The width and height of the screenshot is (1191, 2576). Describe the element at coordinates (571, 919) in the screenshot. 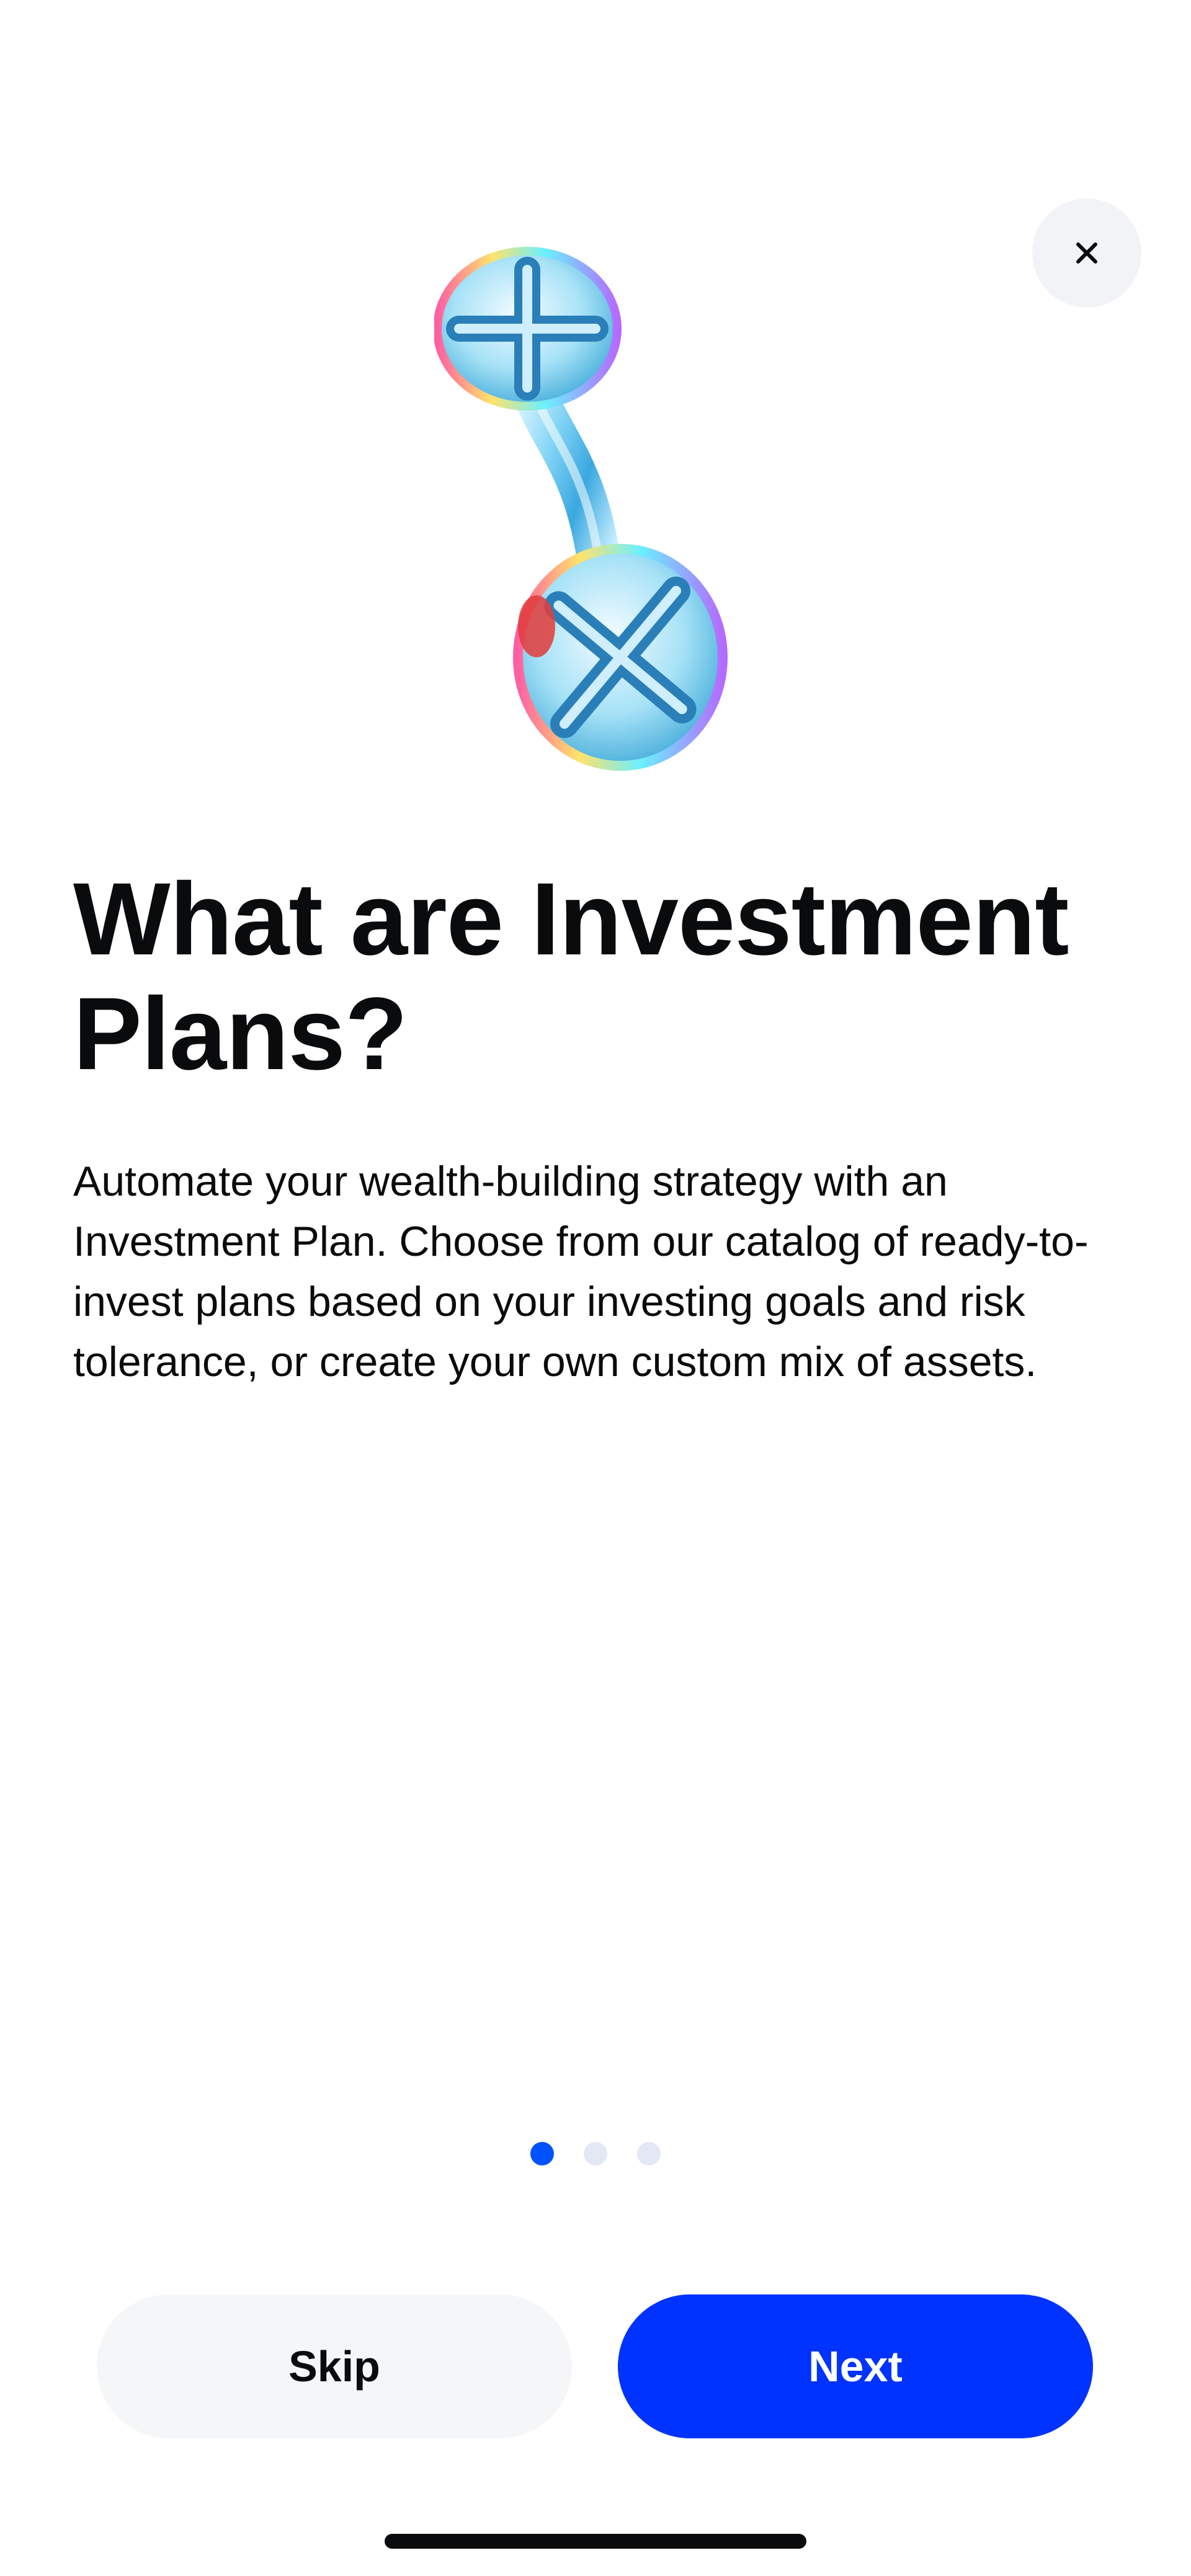

I see `title-line-1: What are Investment` at that location.